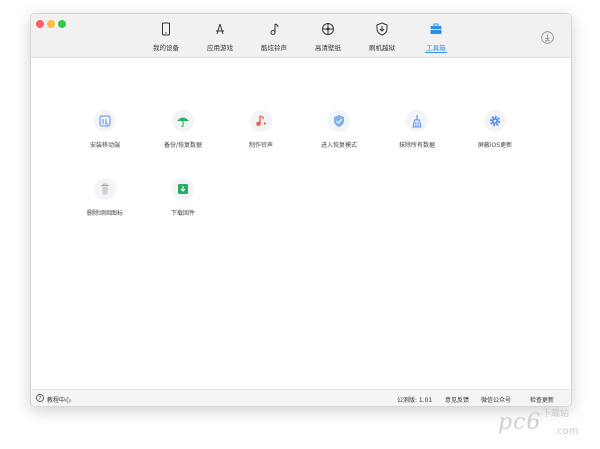 This screenshot has height=449, width=600. What do you see at coordinates (274, 29) in the screenshot?
I see `music-note-icon` at bounding box center [274, 29].